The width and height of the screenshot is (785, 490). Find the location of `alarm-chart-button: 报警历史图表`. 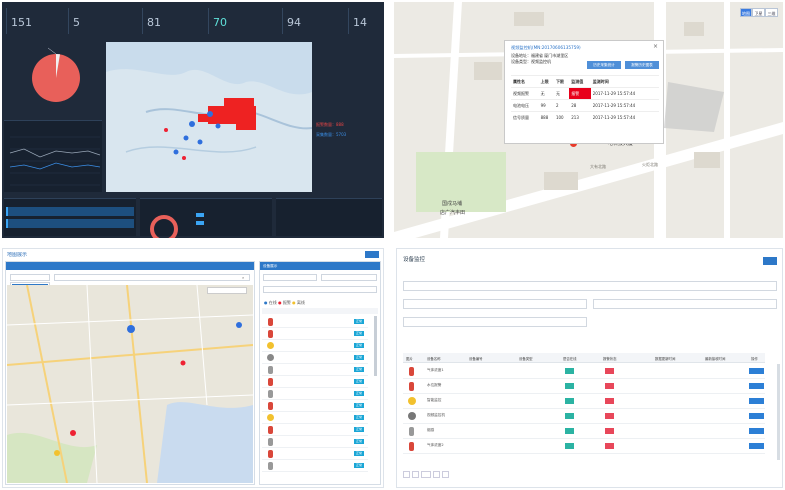

alarm-chart-button: 报警历史图表 is located at coordinates (642, 65).